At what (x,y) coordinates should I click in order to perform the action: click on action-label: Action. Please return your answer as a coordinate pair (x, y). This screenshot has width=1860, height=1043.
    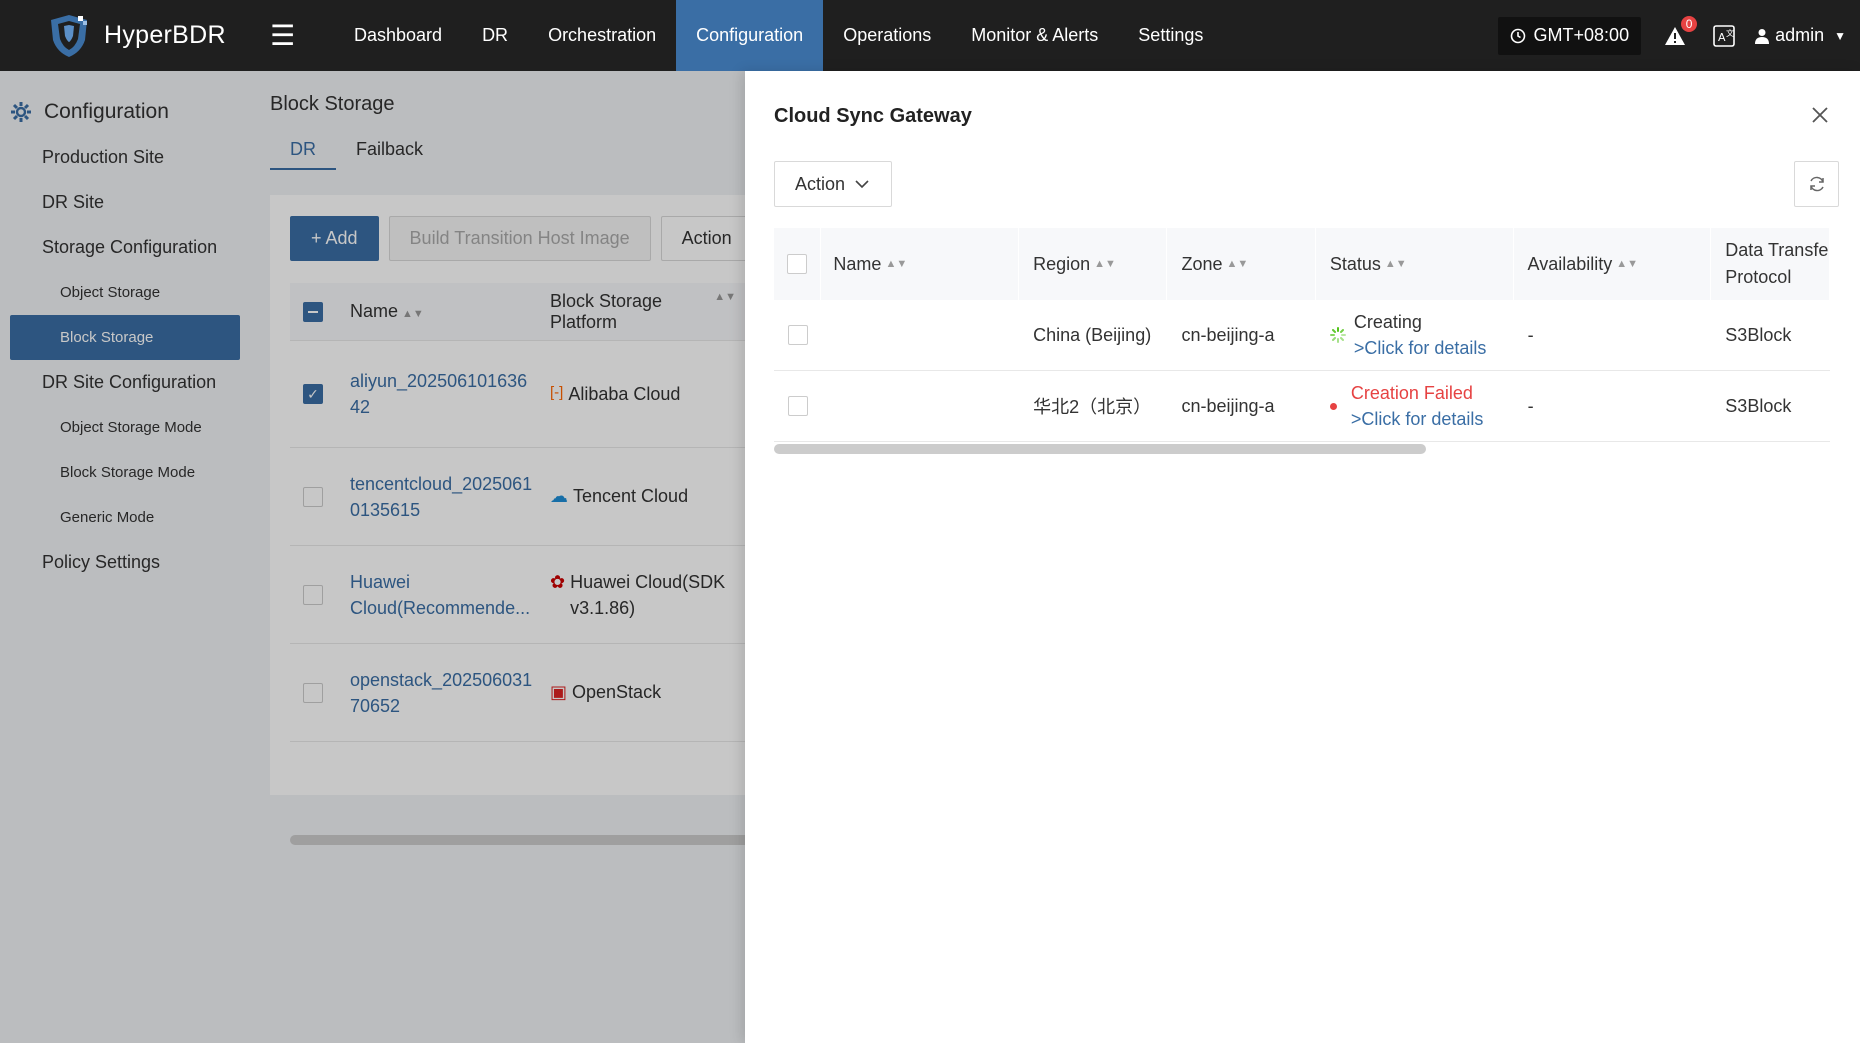
    Looking at the image, I should click on (820, 183).